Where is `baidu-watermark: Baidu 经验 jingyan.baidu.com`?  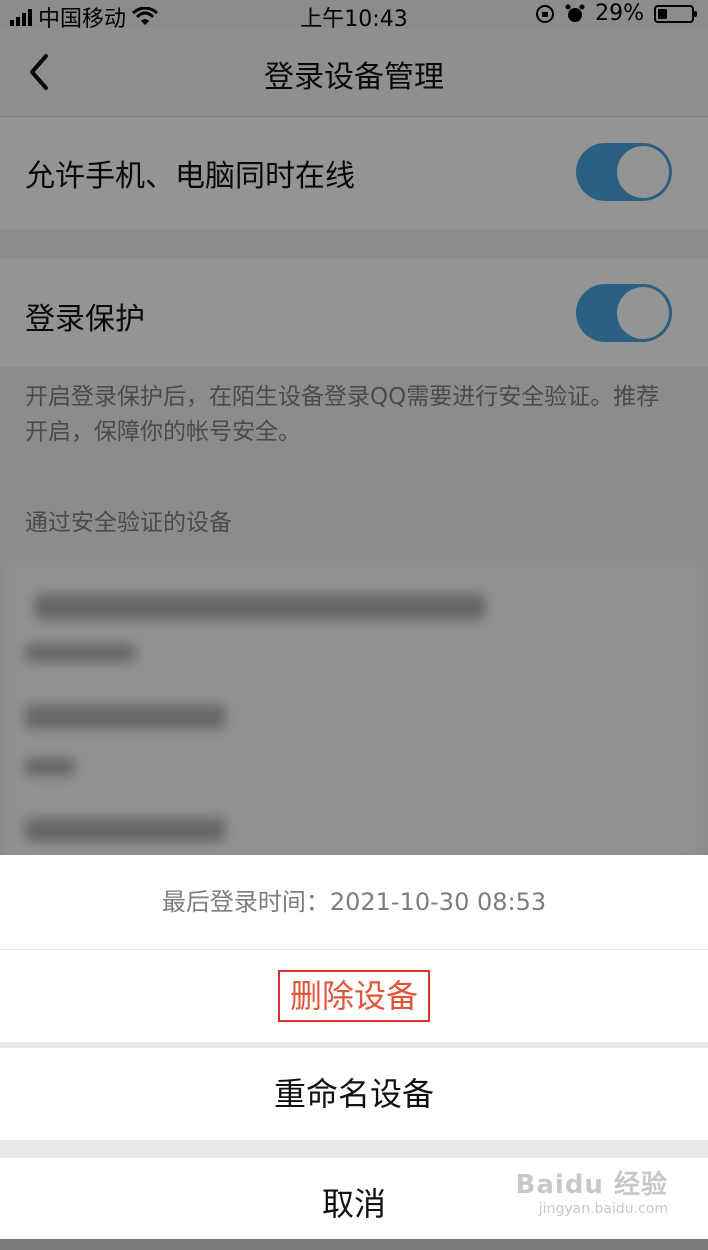
baidu-watermark: Baidu 经验 jingyan.baidu.com is located at coordinates (592, 1190).